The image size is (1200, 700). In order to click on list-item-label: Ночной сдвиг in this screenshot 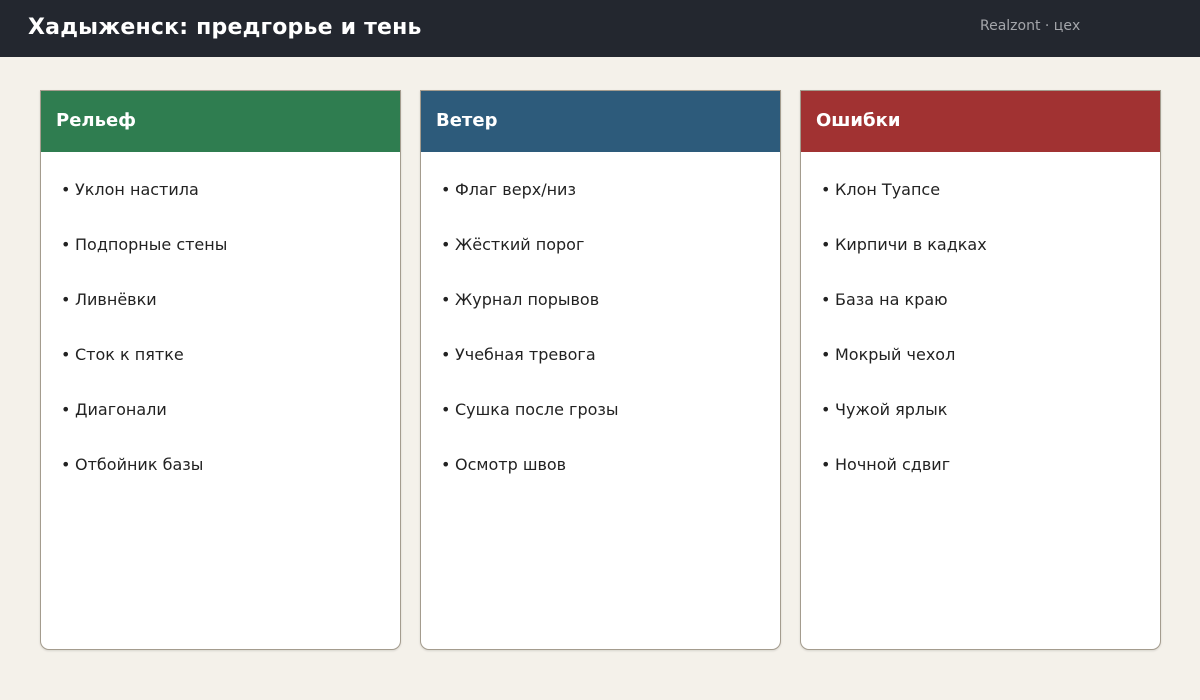, I will do `click(893, 464)`.